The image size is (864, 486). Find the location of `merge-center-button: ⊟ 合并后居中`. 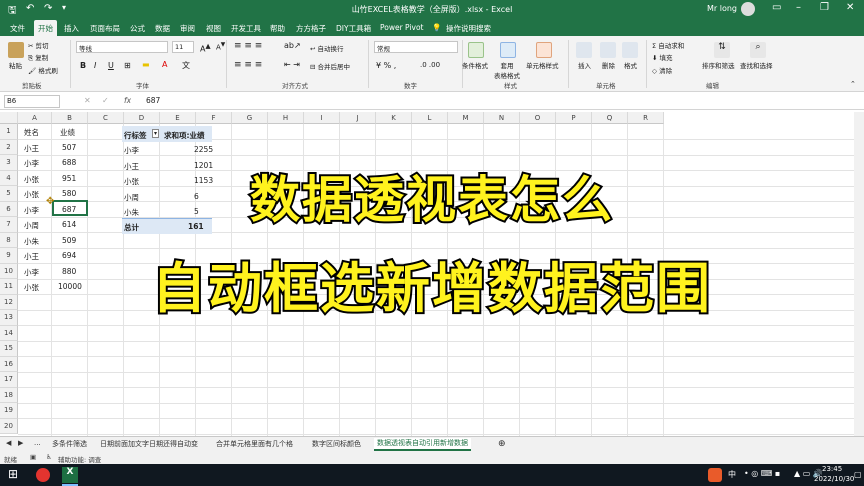

merge-center-button: ⊟ 合并后居中 is located at coordinates (330, 66).